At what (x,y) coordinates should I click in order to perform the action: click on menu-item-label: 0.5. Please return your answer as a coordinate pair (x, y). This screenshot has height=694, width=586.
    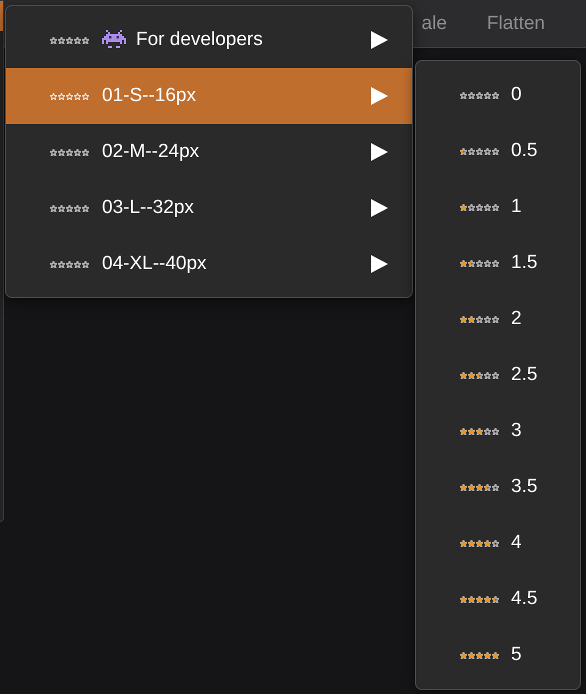
    Looking at the image, I should click on (524, 151).